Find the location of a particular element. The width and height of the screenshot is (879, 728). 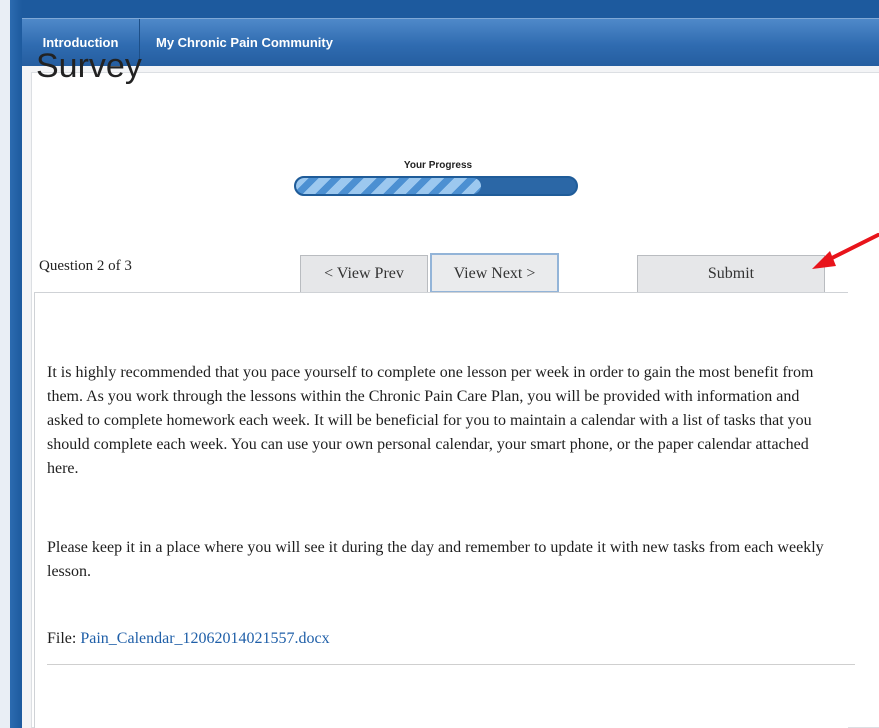

progress-bar is located at coordinates (436, 186).